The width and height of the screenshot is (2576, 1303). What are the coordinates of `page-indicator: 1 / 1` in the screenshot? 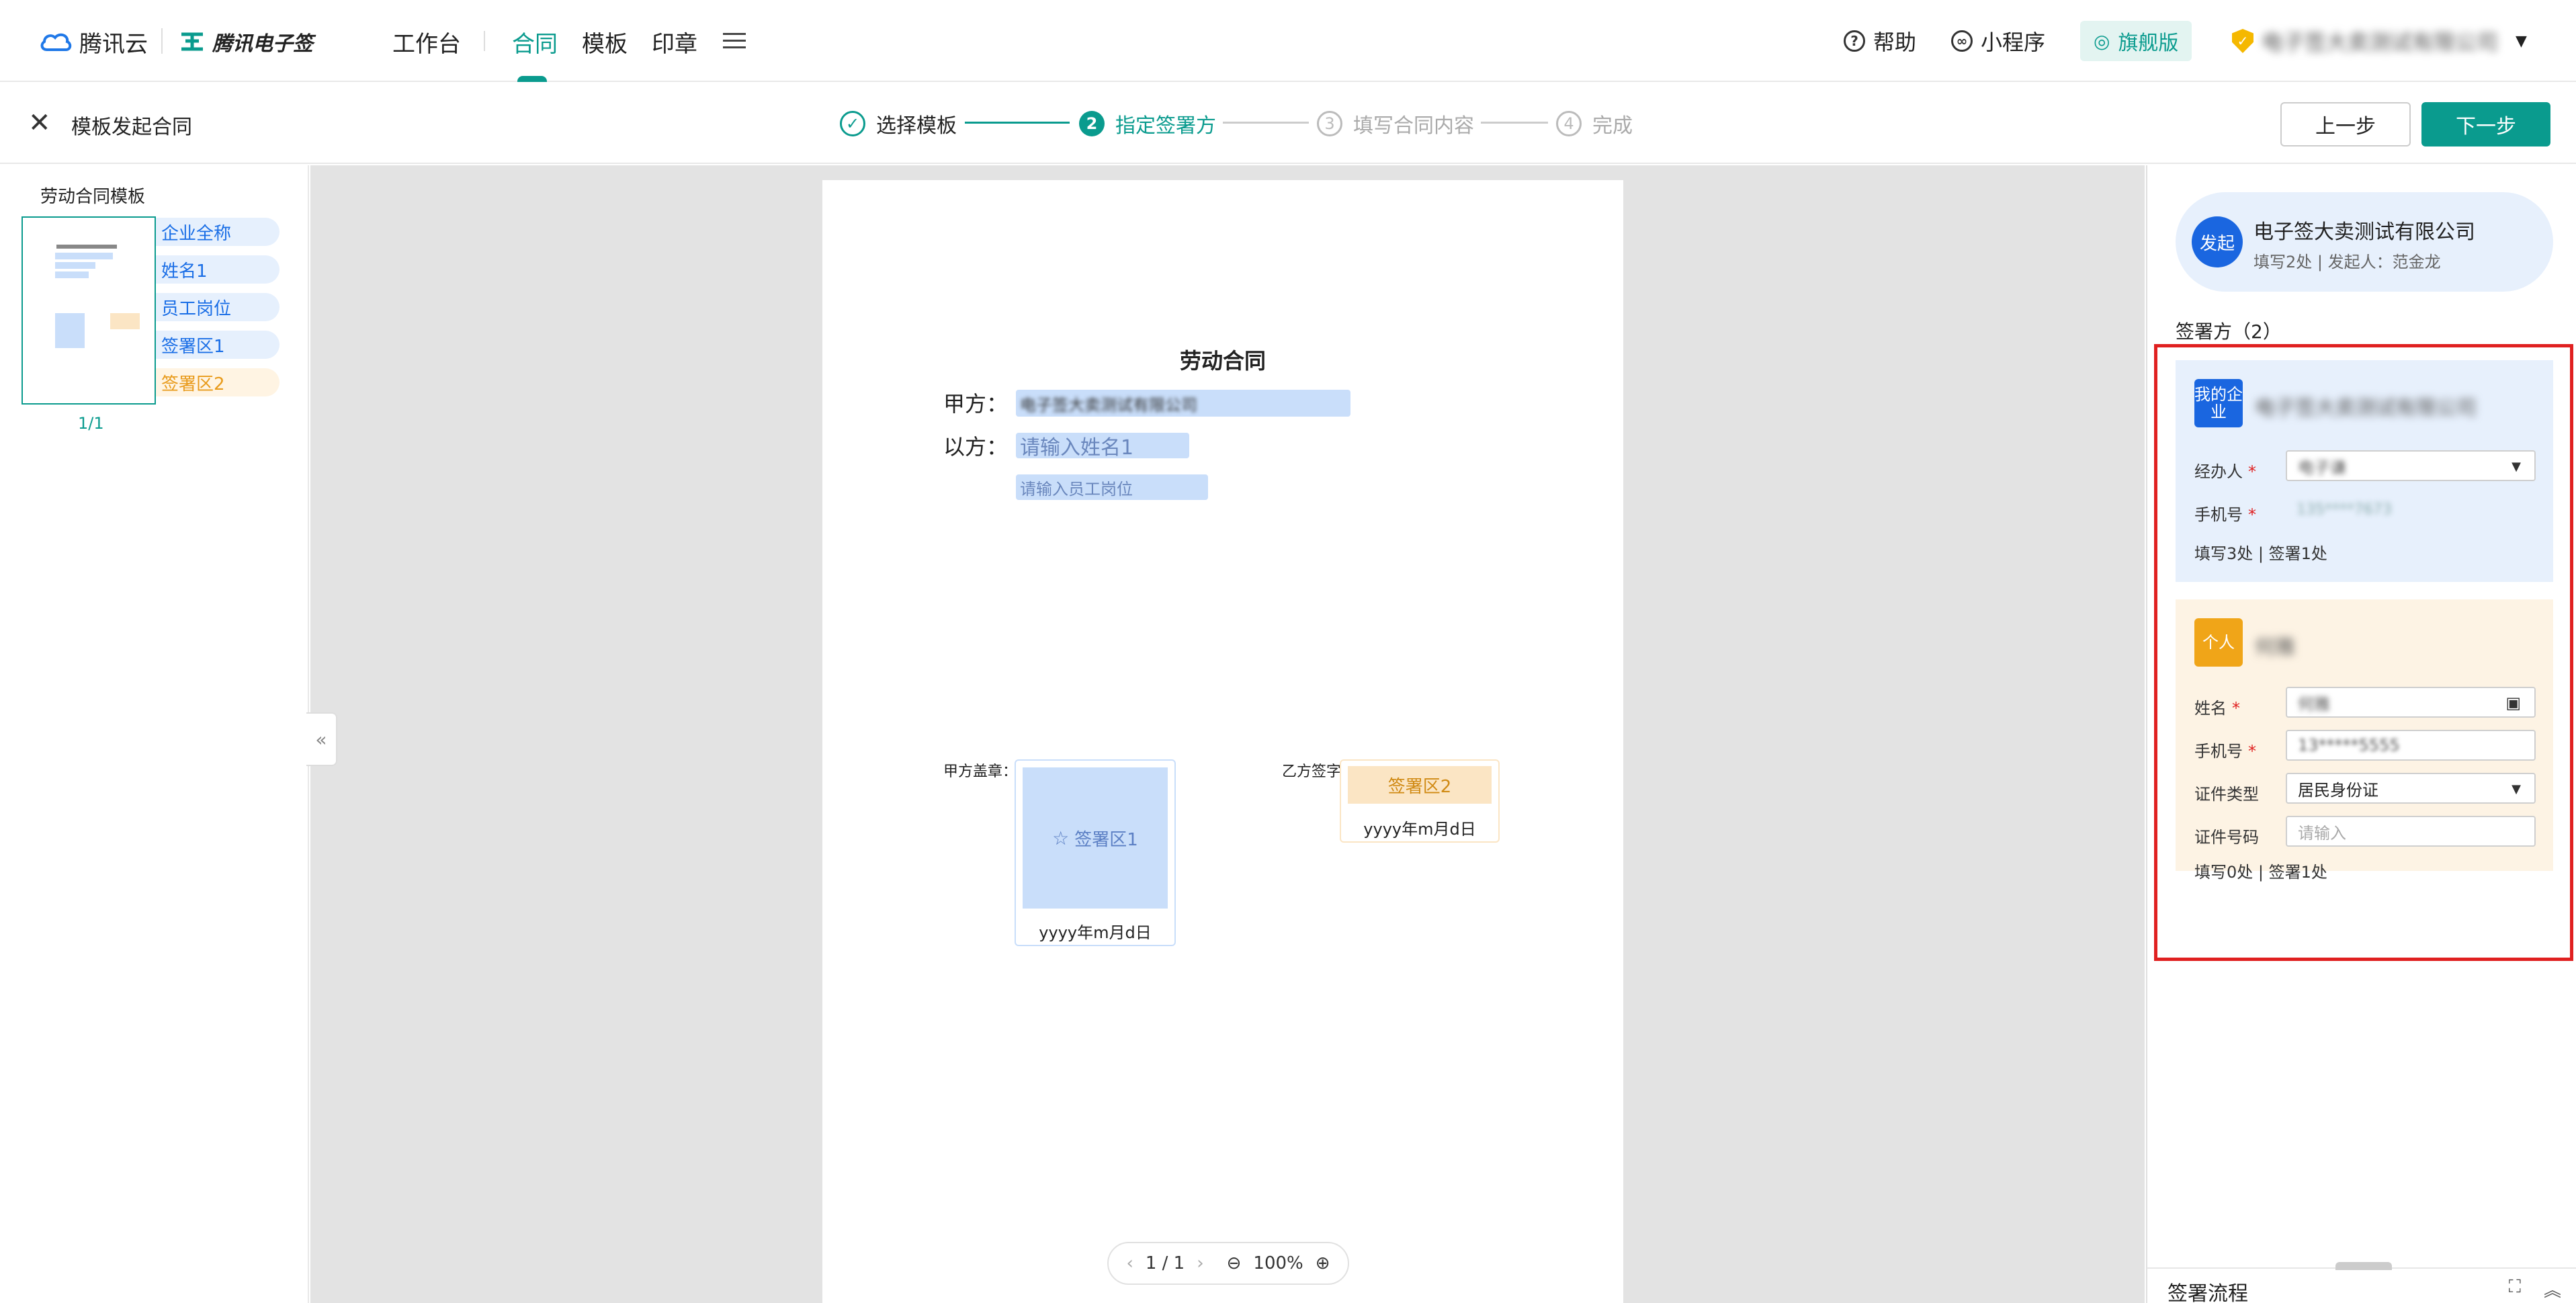 It's located at (1165, 1263).